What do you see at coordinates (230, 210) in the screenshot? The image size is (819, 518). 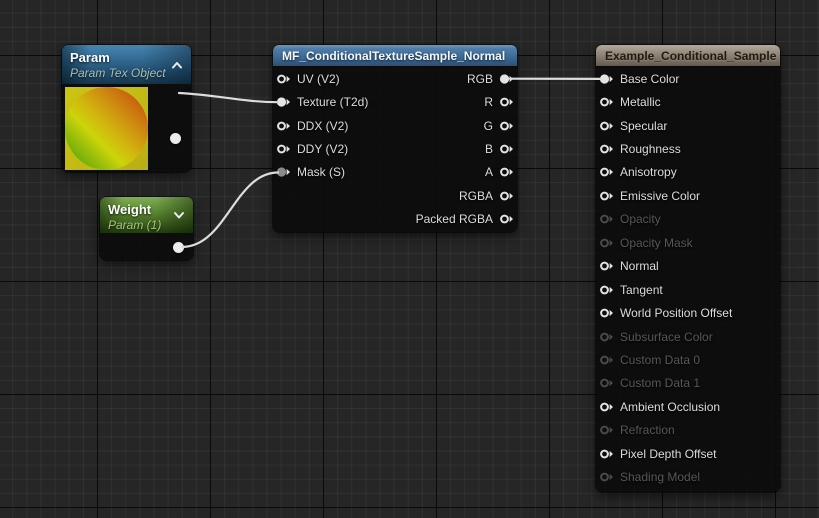 I see `wire-weight-to-mask` at bounding box center [230, 210].